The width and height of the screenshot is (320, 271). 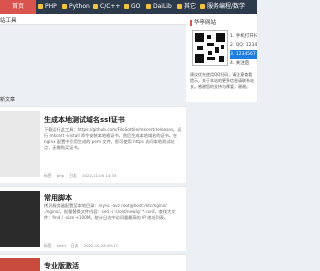 I want to click on list-item: 4. 关注后, so click(x=240, y=63).